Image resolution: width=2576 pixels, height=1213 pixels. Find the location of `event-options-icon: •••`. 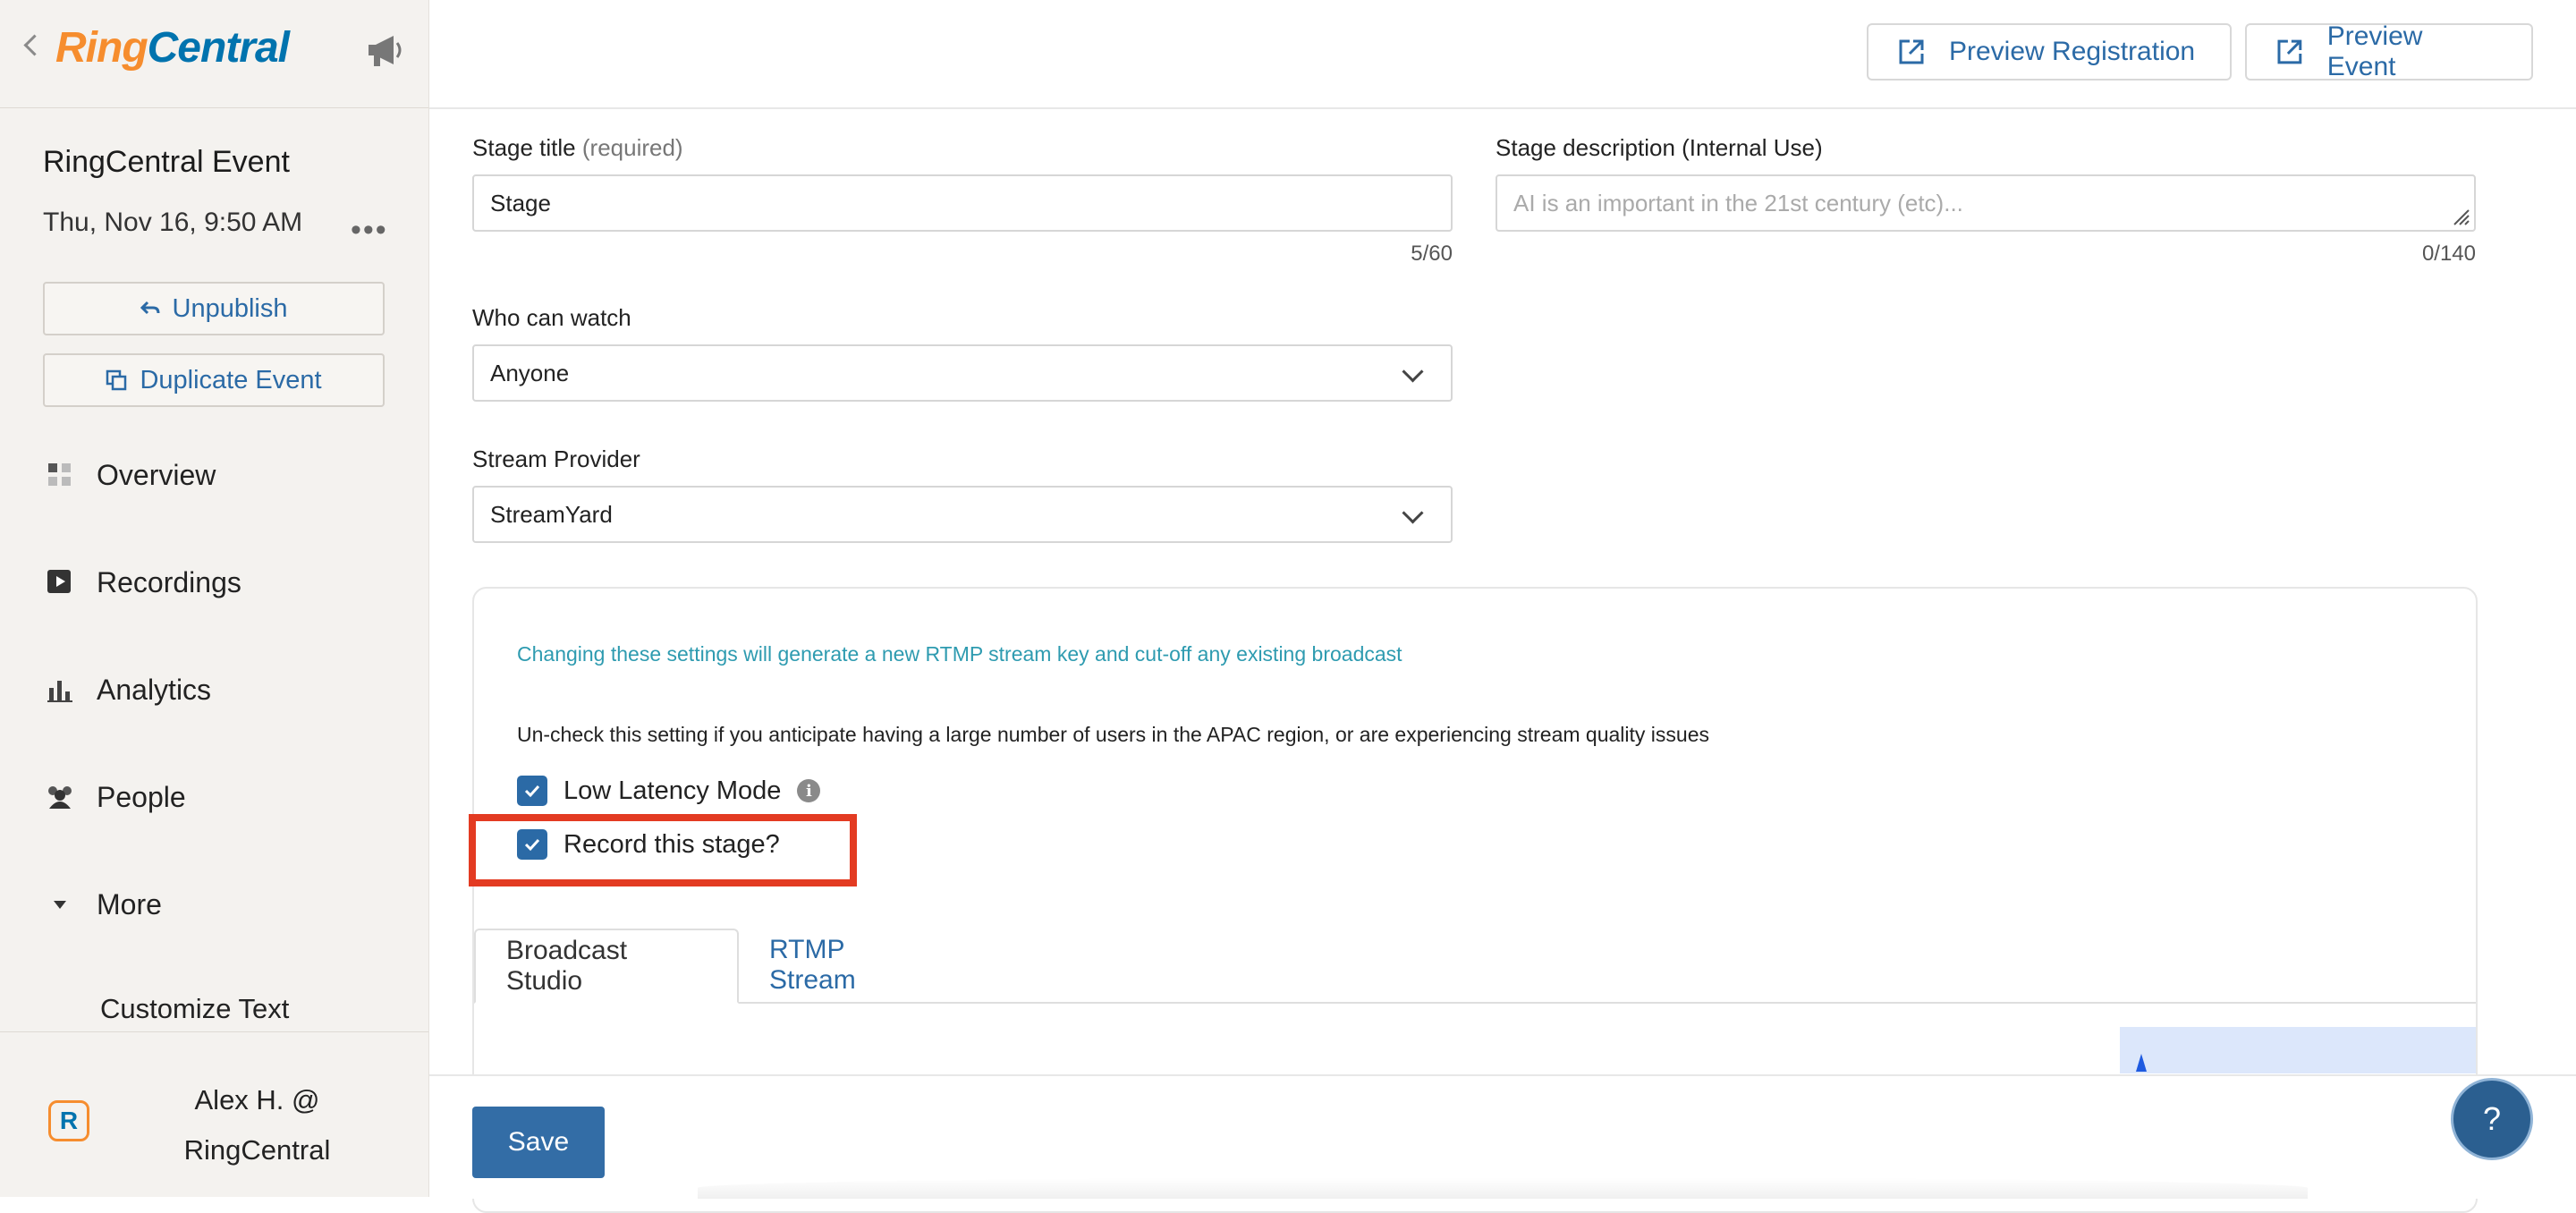

event-options-icon: ••• is located at coordinates (369, 230).